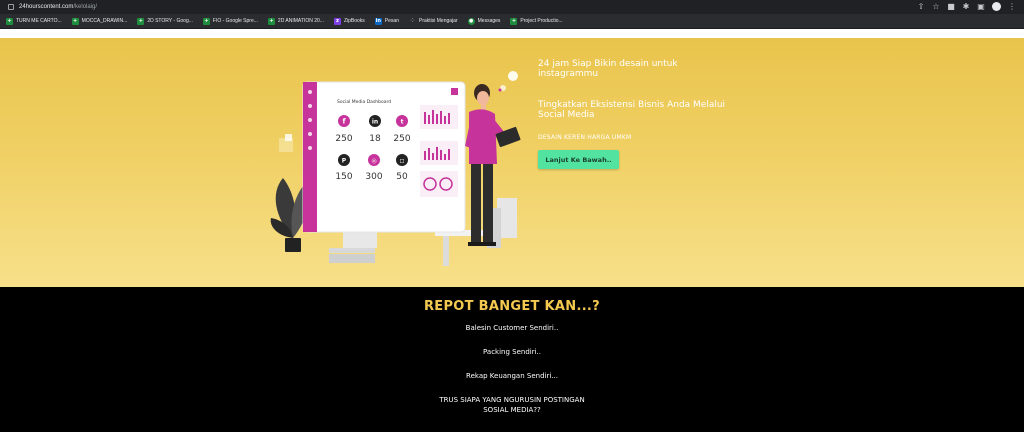 The width and height of the screenshot is (1024, 432). I want to click on profile-avatar, so click(996, 6).